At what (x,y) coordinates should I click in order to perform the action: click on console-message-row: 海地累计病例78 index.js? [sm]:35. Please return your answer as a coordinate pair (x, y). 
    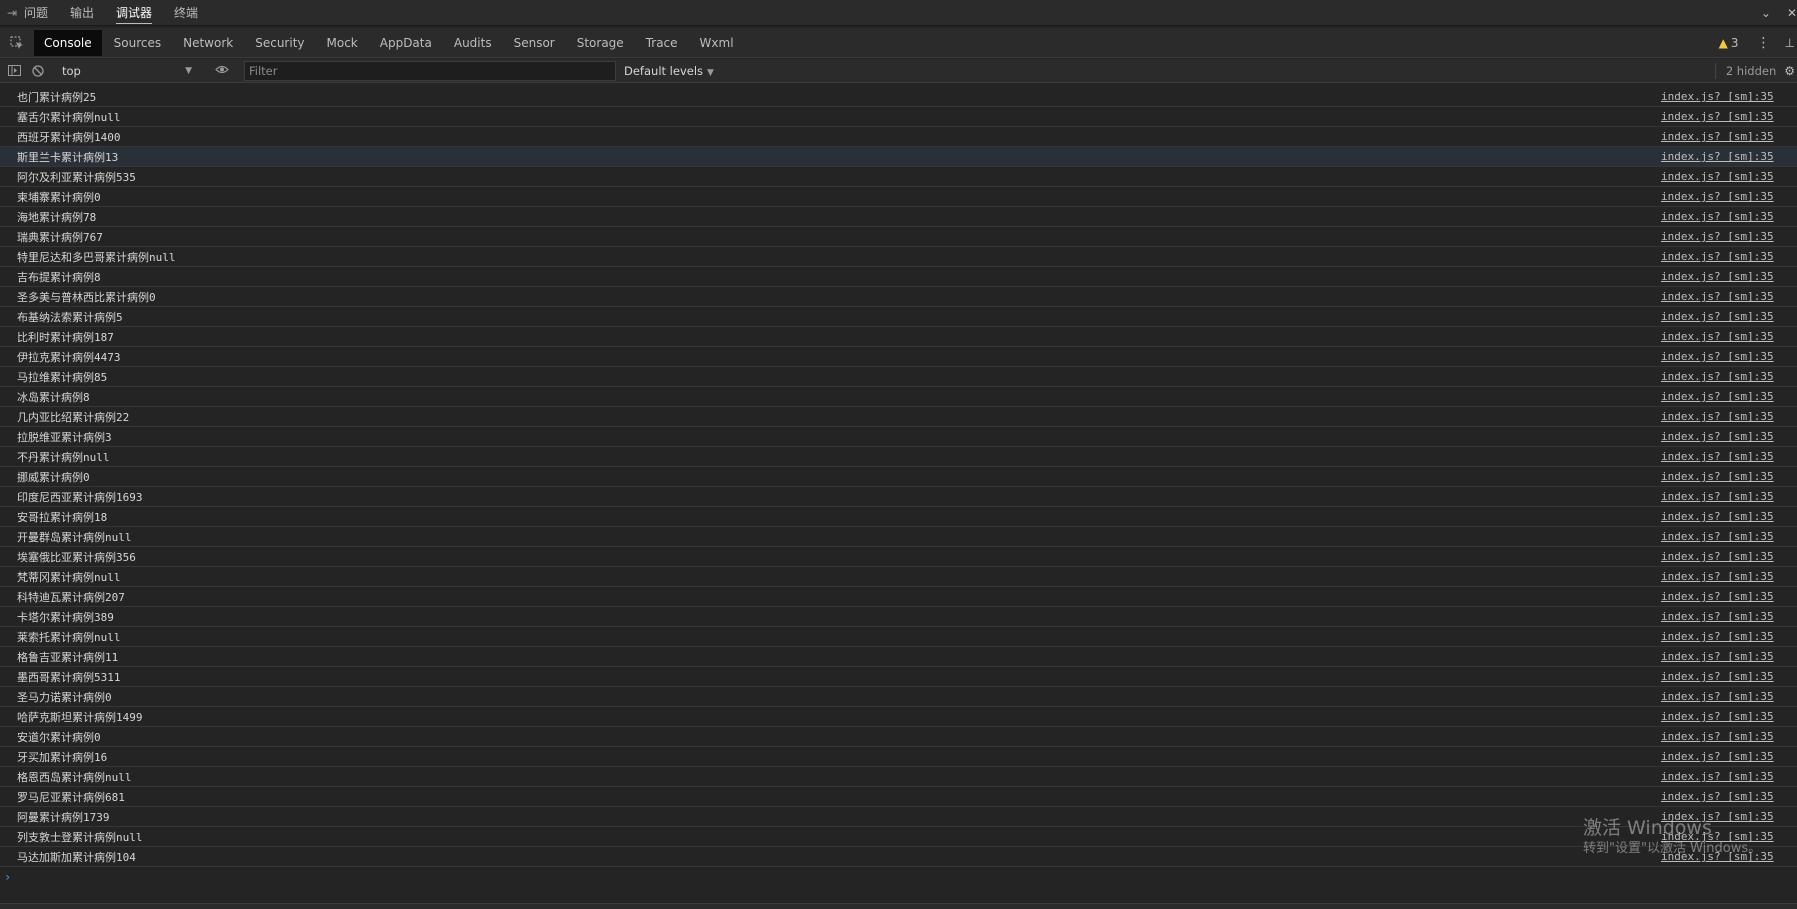
    Looking at the image, I should click on (898, 217).